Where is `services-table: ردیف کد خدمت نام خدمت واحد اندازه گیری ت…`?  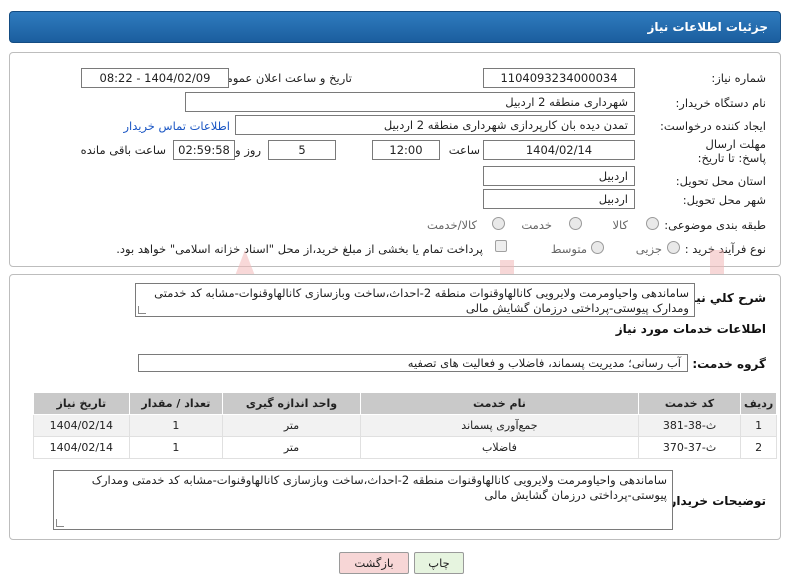
services-table: ردیف کد خدمت نام خدمت واحد اندازه گیری ت… is located at coordinates (405, 425).